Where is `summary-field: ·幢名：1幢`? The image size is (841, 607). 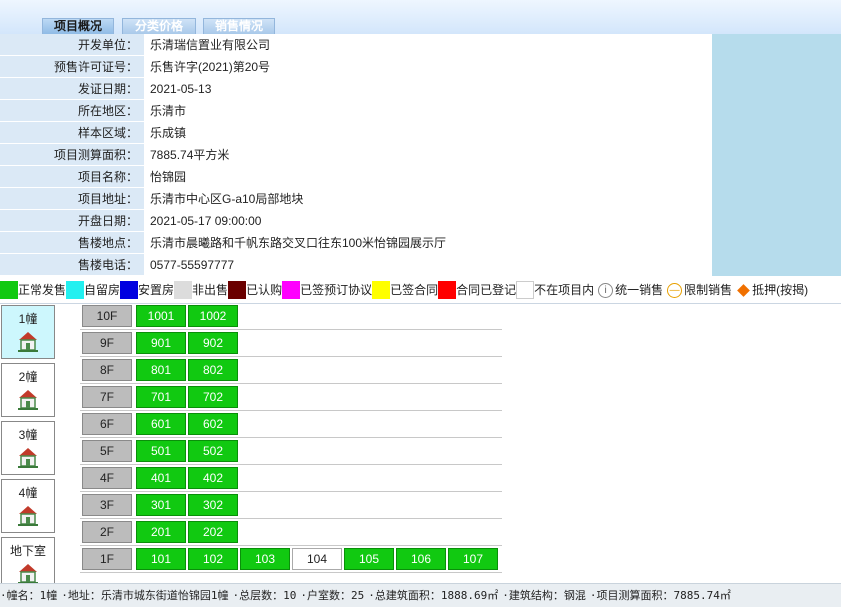
summary-field: ·幢名：1幢 is located at coordinates (29, 595).